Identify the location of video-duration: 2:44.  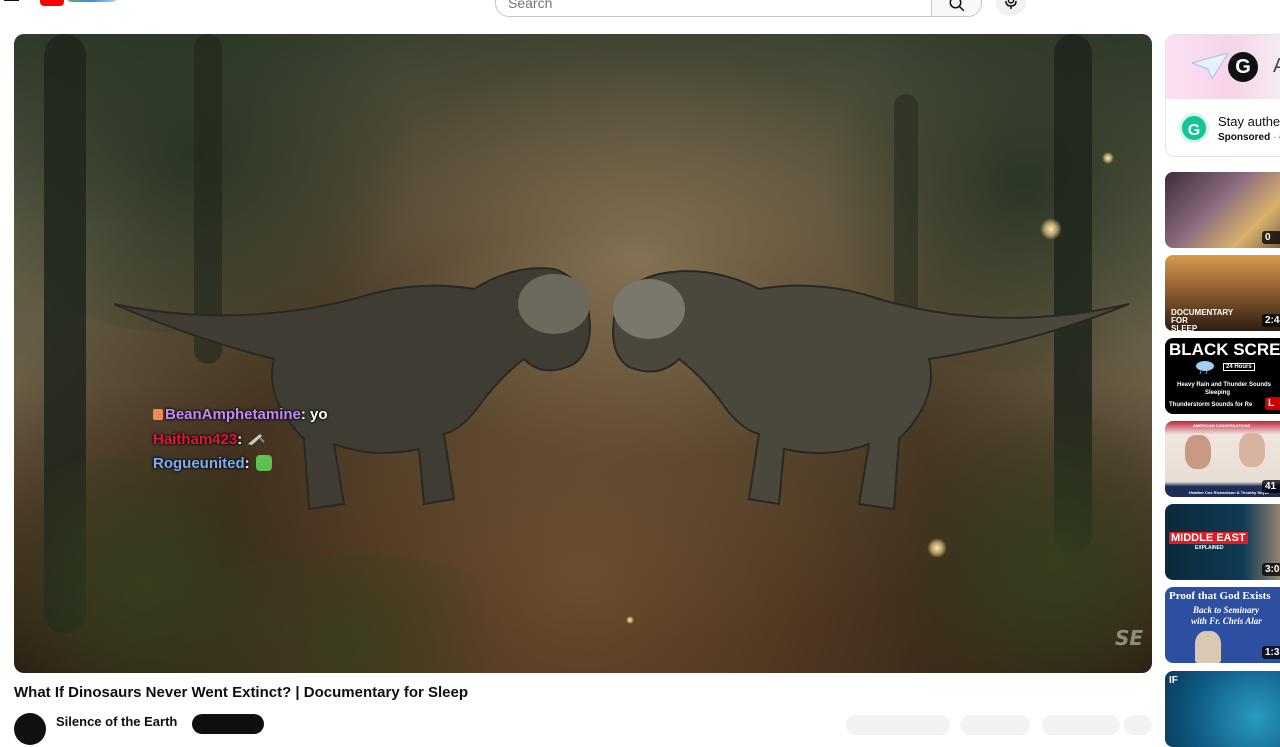
(1271, 320).